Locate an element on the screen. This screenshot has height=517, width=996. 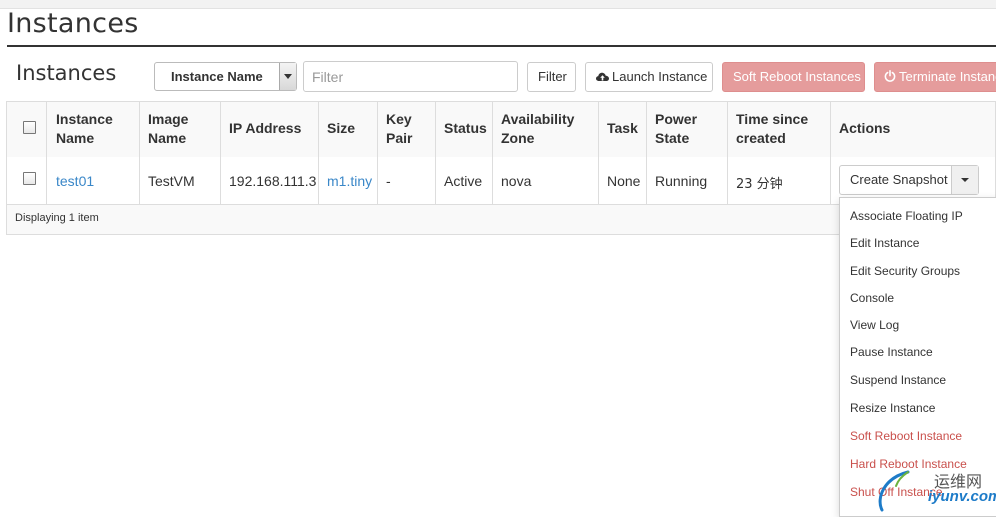
power-icon is located at coordinates (890, 76).